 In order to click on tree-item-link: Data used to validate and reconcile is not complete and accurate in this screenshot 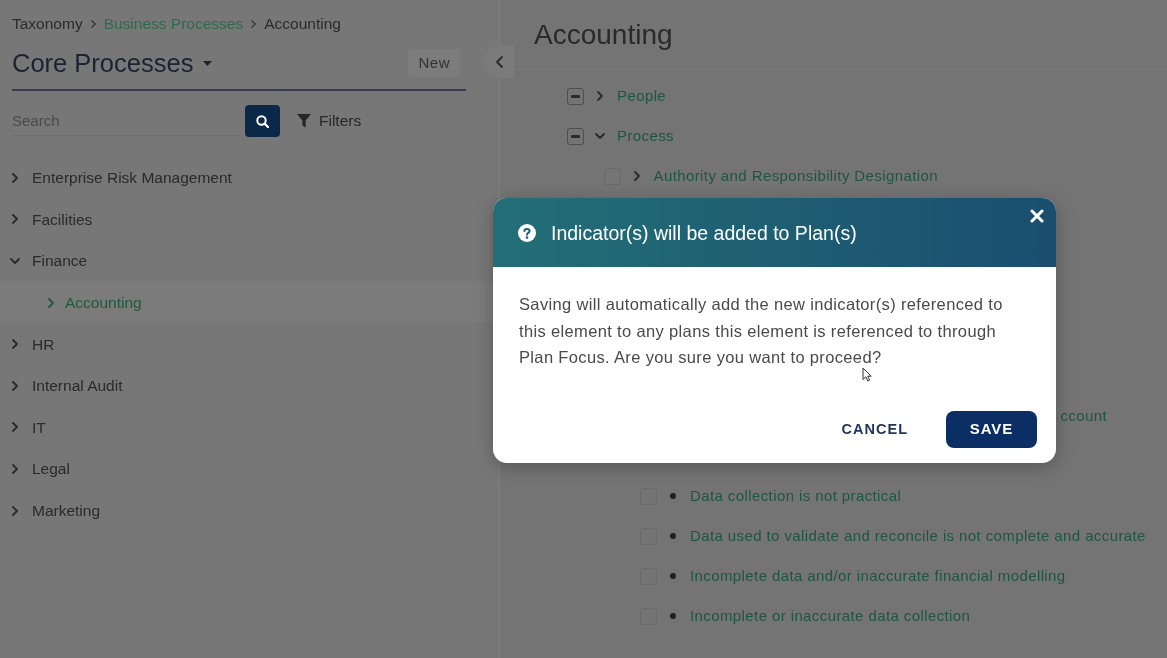, I will do `click(918, 536)`.